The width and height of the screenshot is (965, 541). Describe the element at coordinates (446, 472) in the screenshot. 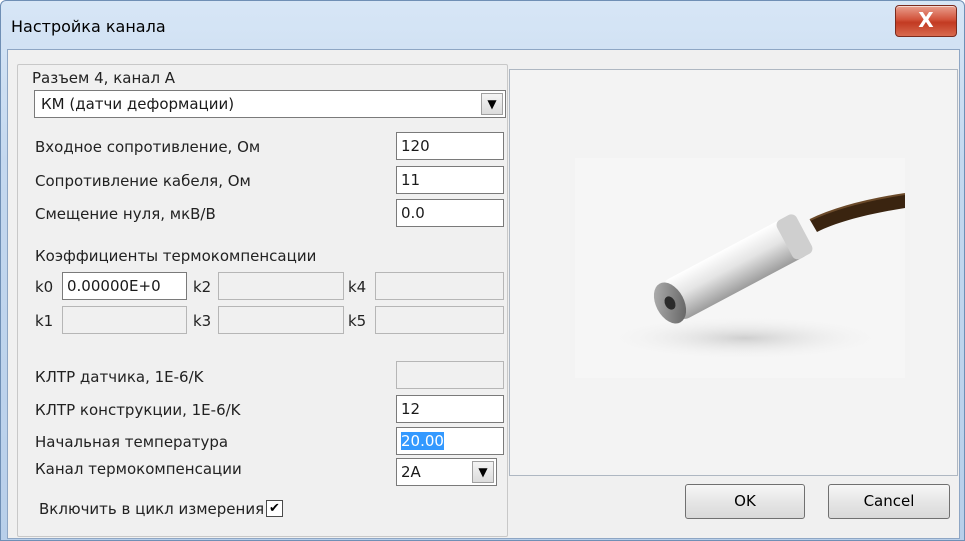

I see `comp-channel-select: 2А ▼` at that location.